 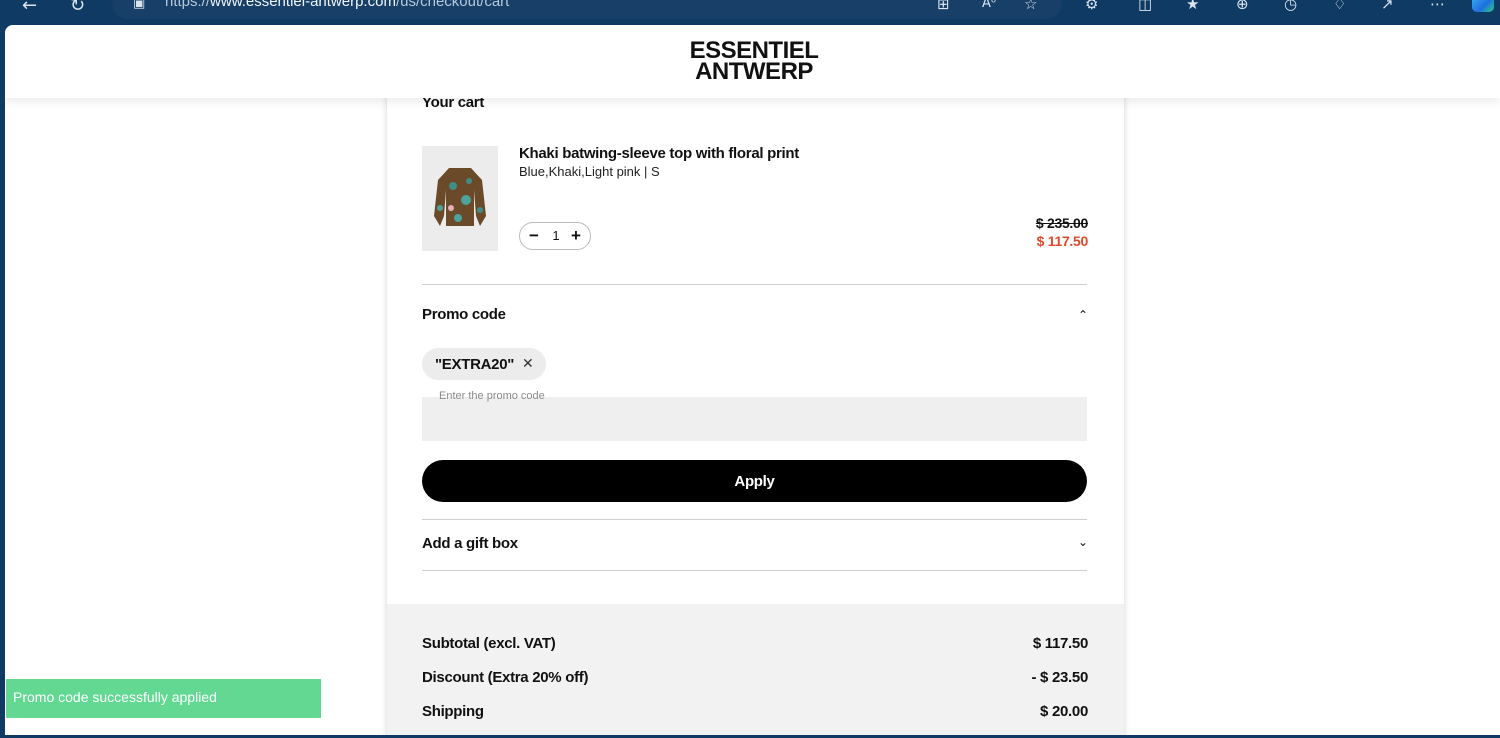 I want to click on back-icon: ←, so click(x=29, y=8).